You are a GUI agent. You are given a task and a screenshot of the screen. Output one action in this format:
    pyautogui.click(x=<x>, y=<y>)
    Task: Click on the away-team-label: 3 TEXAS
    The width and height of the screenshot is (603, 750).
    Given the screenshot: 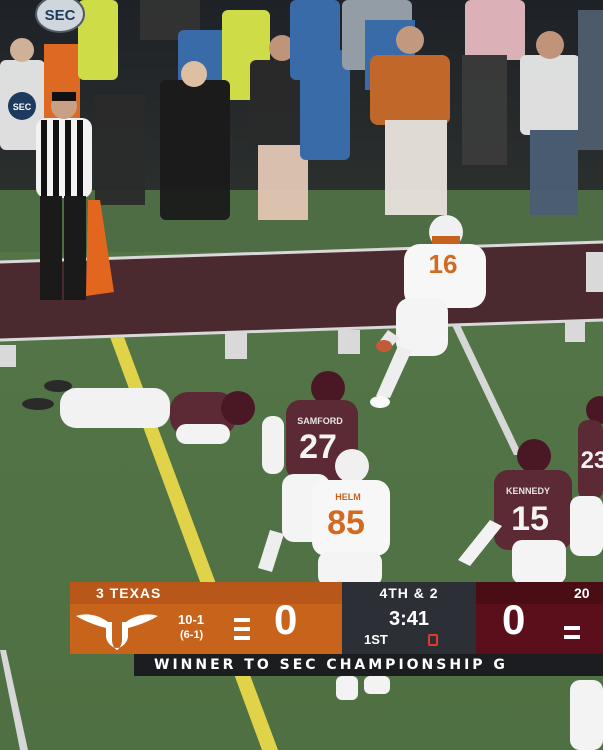 What is the action you would take?
    pyautogui.click(x=129, y=593)
    